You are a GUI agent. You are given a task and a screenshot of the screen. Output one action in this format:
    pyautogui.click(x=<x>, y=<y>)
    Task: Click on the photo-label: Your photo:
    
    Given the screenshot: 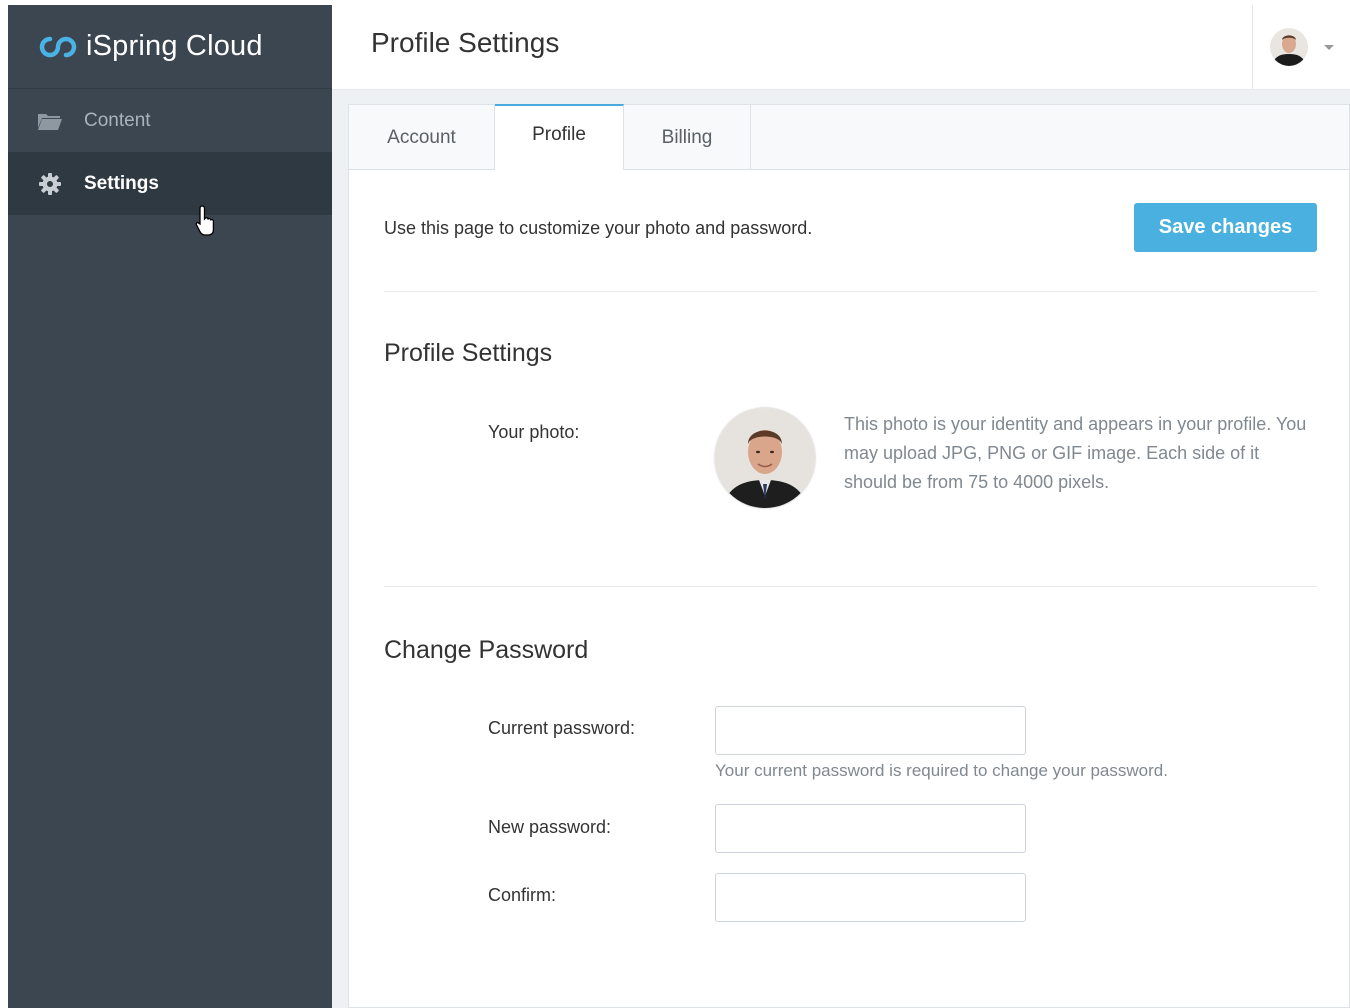 What is the action you would take?
    pyautogui.click(x=534, y=432)
    